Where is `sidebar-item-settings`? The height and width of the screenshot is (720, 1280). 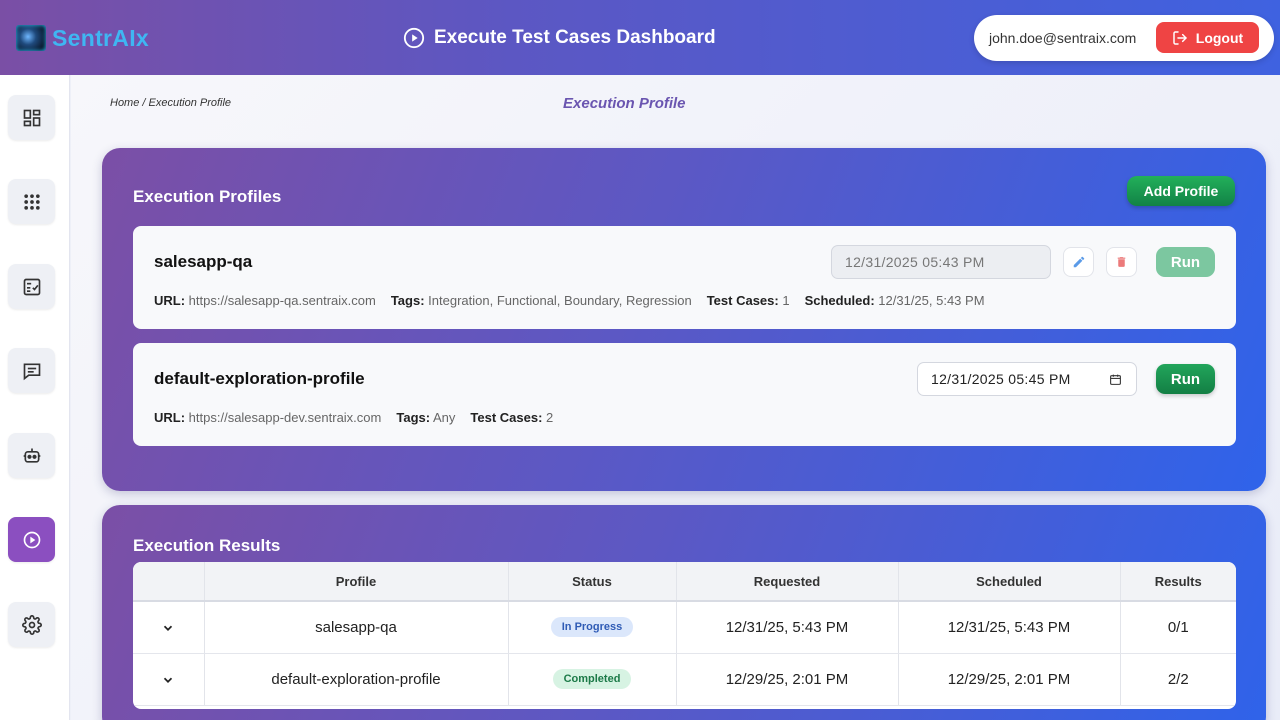
sidebar-item-settings is located at coordinates (31, 624).